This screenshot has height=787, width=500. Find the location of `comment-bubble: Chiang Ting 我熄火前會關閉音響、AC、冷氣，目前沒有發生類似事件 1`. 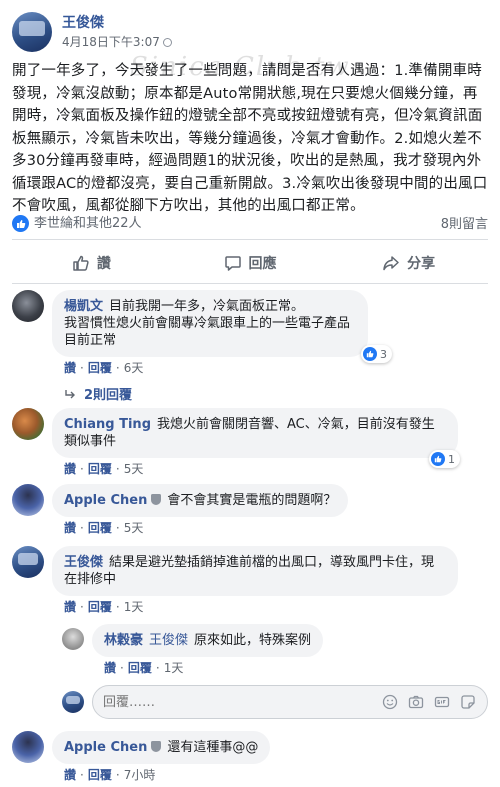

comment-bubble: Chiang Ting 我熄火前會關閉音響、AC、冷氣，目前沒有發生類似事件 1 is located at coordinates (256, 438).